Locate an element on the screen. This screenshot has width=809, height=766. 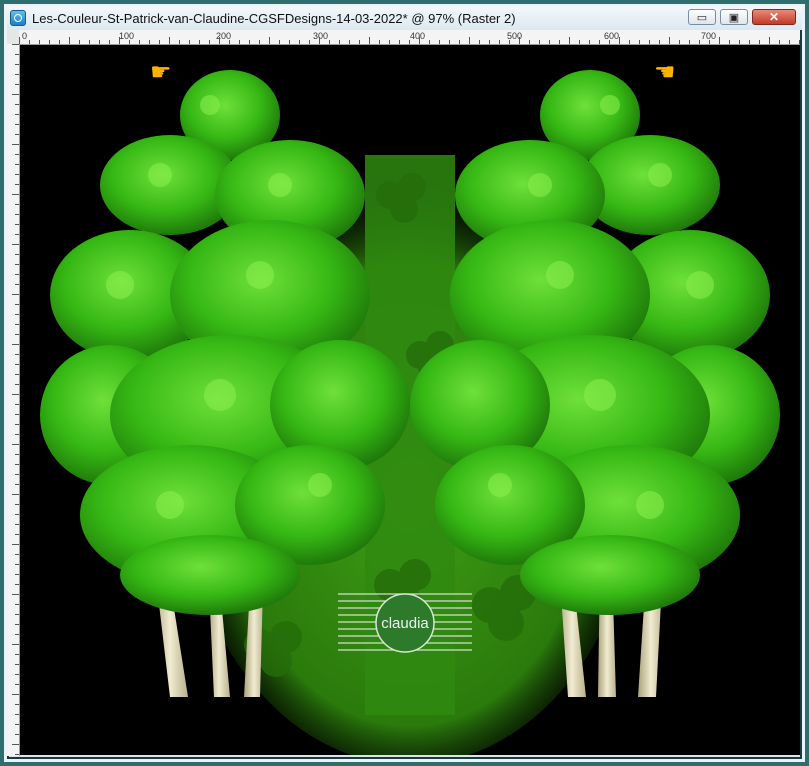
ruler-label-100: 100 is located at coordinates (127, 36).